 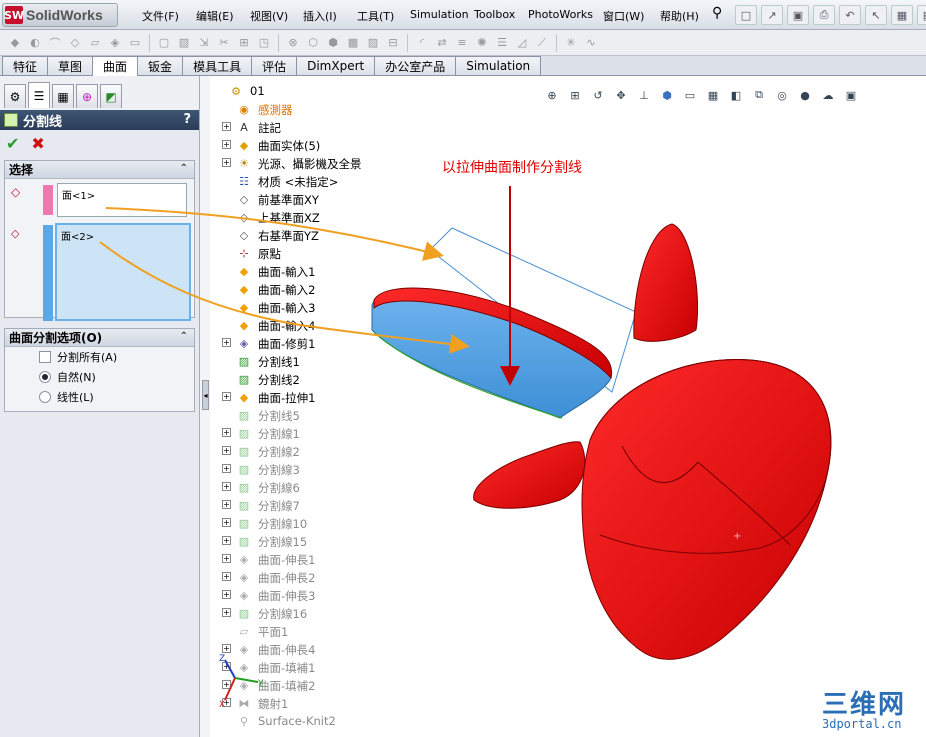 What do you see at coordinates (55, 43) in the screenshot?
I see `swept-surface-icon: ⌒` at bounding box center [55, 43].